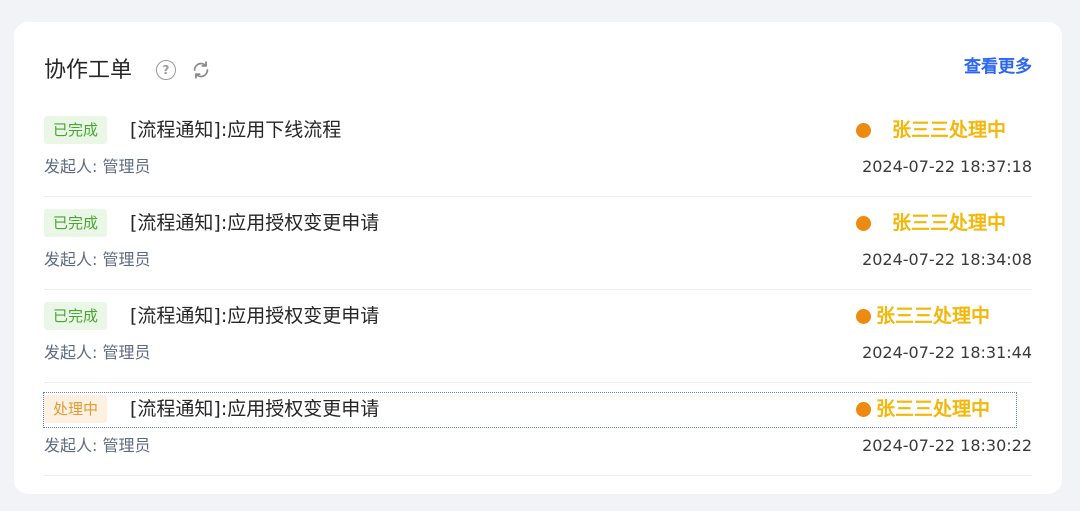 This screenshot has height=511, width=1080. What do you see at coordinates (76, 409) in the screenshot?
I see `status-badge: 处理中` at bounding box center [76, 409].